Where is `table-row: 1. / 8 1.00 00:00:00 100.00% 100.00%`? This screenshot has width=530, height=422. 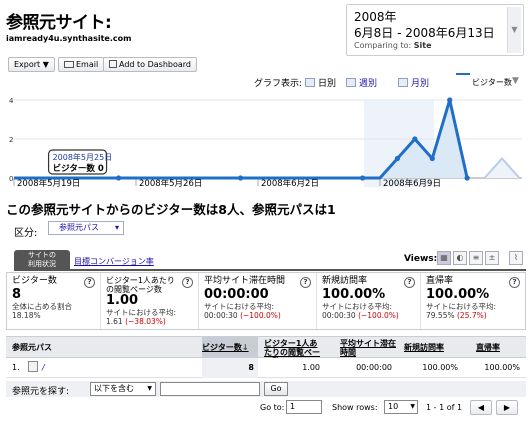 table-row: 1. / 8 1.00 00:00:00 100.00% 100.00% is located at coordinates (266, 368).